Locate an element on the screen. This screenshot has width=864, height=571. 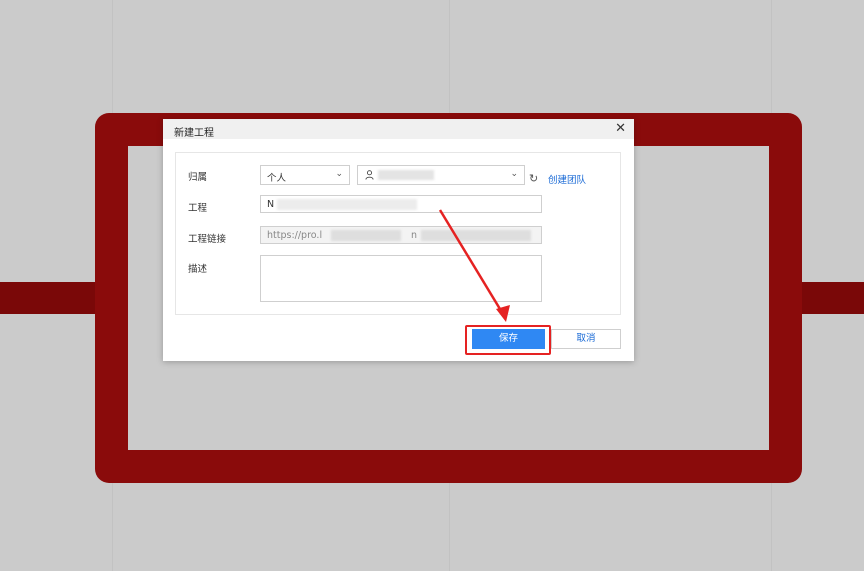
annotation-arrow is located at coordinates (474, 265).